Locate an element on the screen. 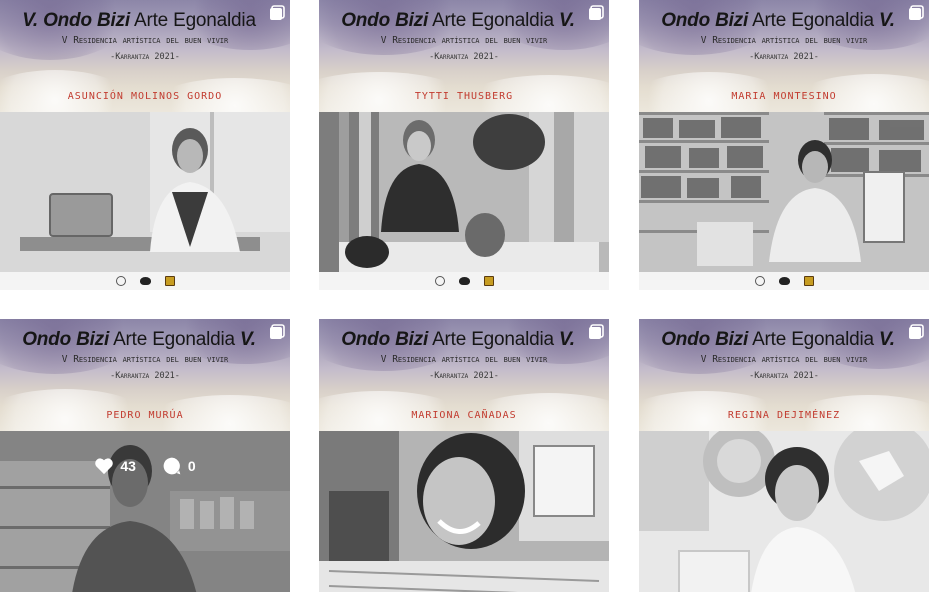 This screenshot has width=931, height=592. post-title: V. Ondo Bizi Arte Egonaldia is located at coordinates (139, 20).